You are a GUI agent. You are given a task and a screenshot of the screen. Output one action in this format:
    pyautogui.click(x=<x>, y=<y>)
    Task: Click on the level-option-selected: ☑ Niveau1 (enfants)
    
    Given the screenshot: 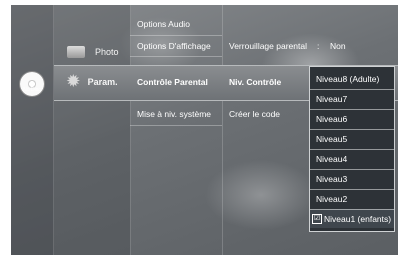 What is the action you would take?
    pyautogui.click(x=352, y=218)
    